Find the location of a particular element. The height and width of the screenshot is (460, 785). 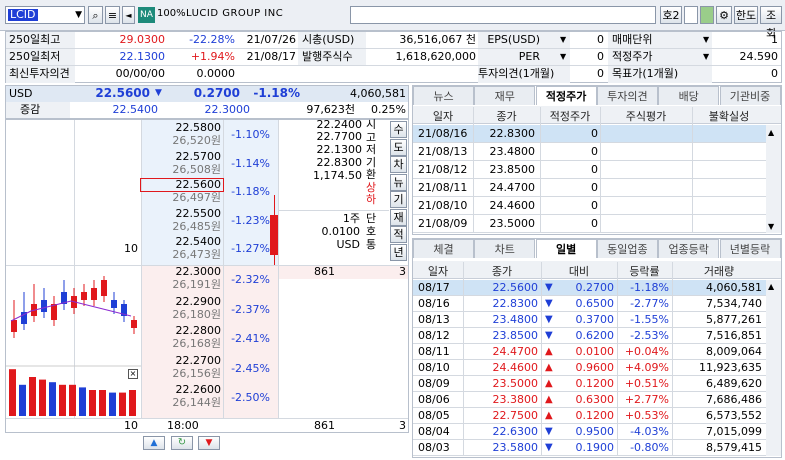

ask-price: 22.5700 is located at coordinates (182, 156).